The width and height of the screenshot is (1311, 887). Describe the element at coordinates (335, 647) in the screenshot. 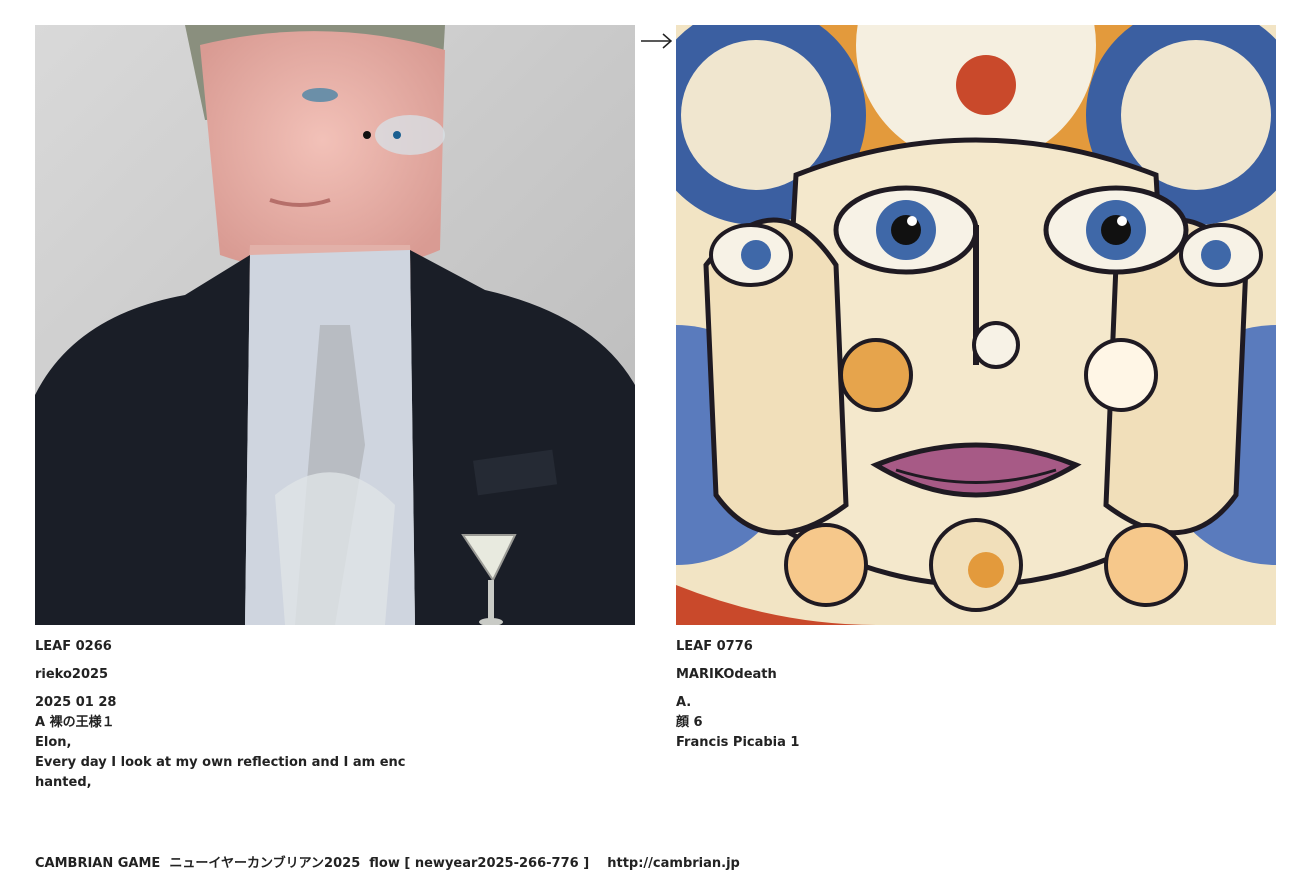

I see `left-leaf-id: LEAF 0266` at that location.